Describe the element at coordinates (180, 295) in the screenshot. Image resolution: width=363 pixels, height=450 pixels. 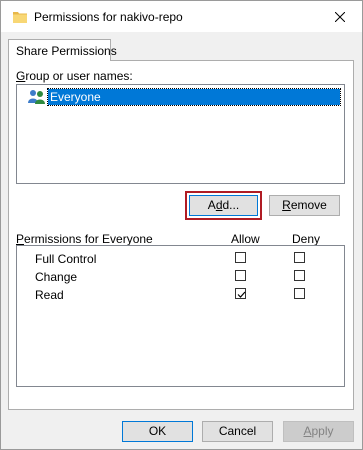
I see `permission-row-read: Read` at that location.